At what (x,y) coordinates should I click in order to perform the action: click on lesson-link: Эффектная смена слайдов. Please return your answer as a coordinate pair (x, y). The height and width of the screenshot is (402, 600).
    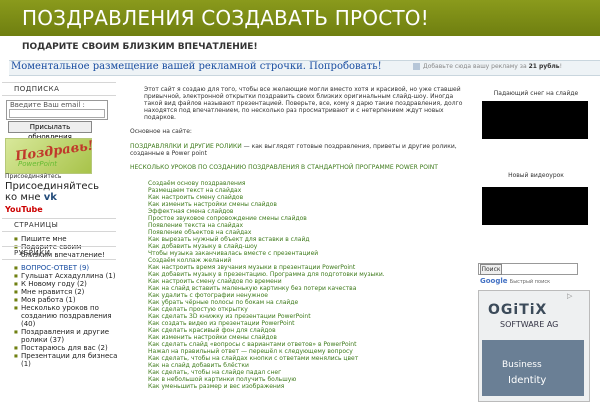
    Looking at the image, I should click on (308, 211).